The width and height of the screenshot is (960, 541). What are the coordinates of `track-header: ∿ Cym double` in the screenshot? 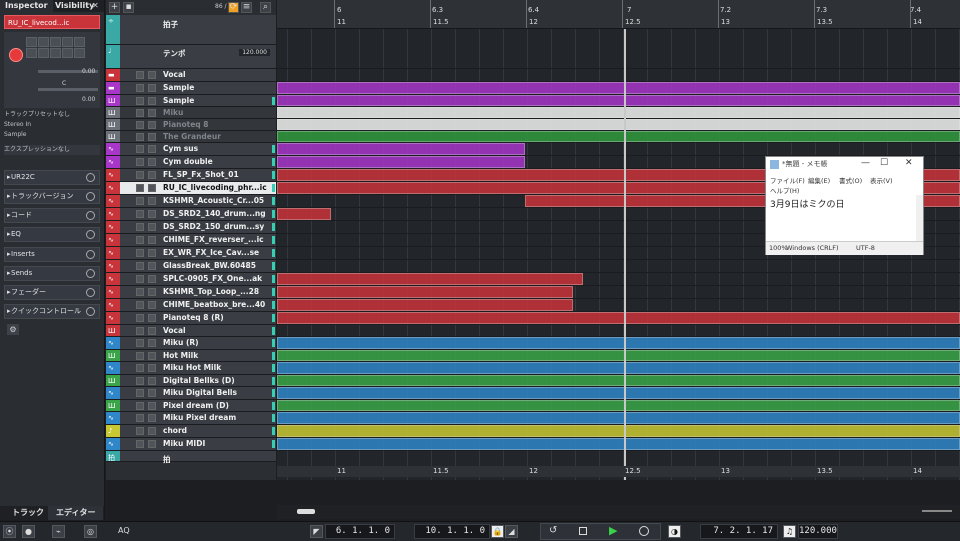 It's located at (191, 162).